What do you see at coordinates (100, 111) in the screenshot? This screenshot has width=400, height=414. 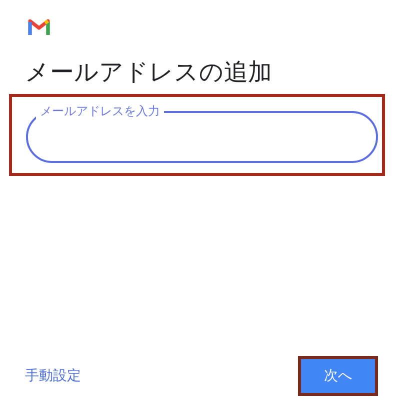 I see `field-label: メールアドレスを入力` at bounding box center [100, 111].